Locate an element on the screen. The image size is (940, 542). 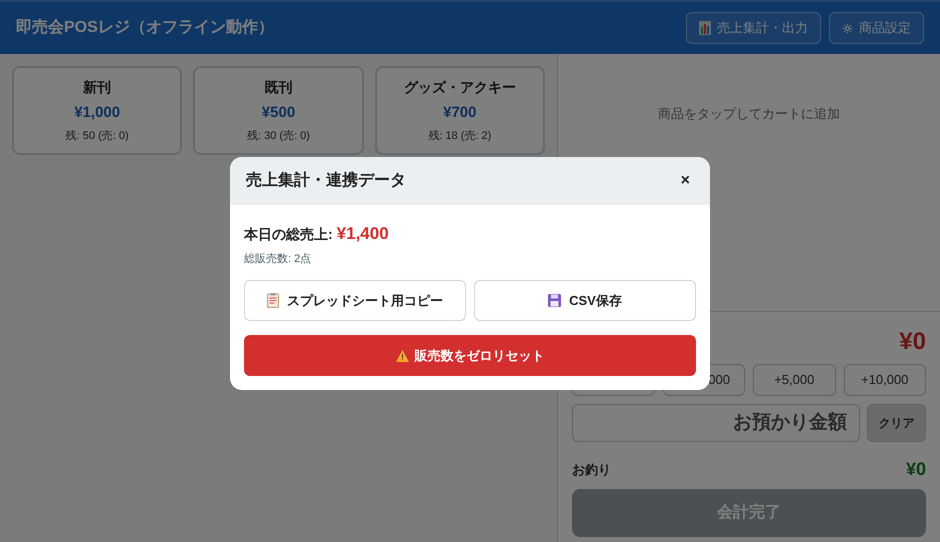
product-price: ¥1,000 is located at coordinates (97, 112).